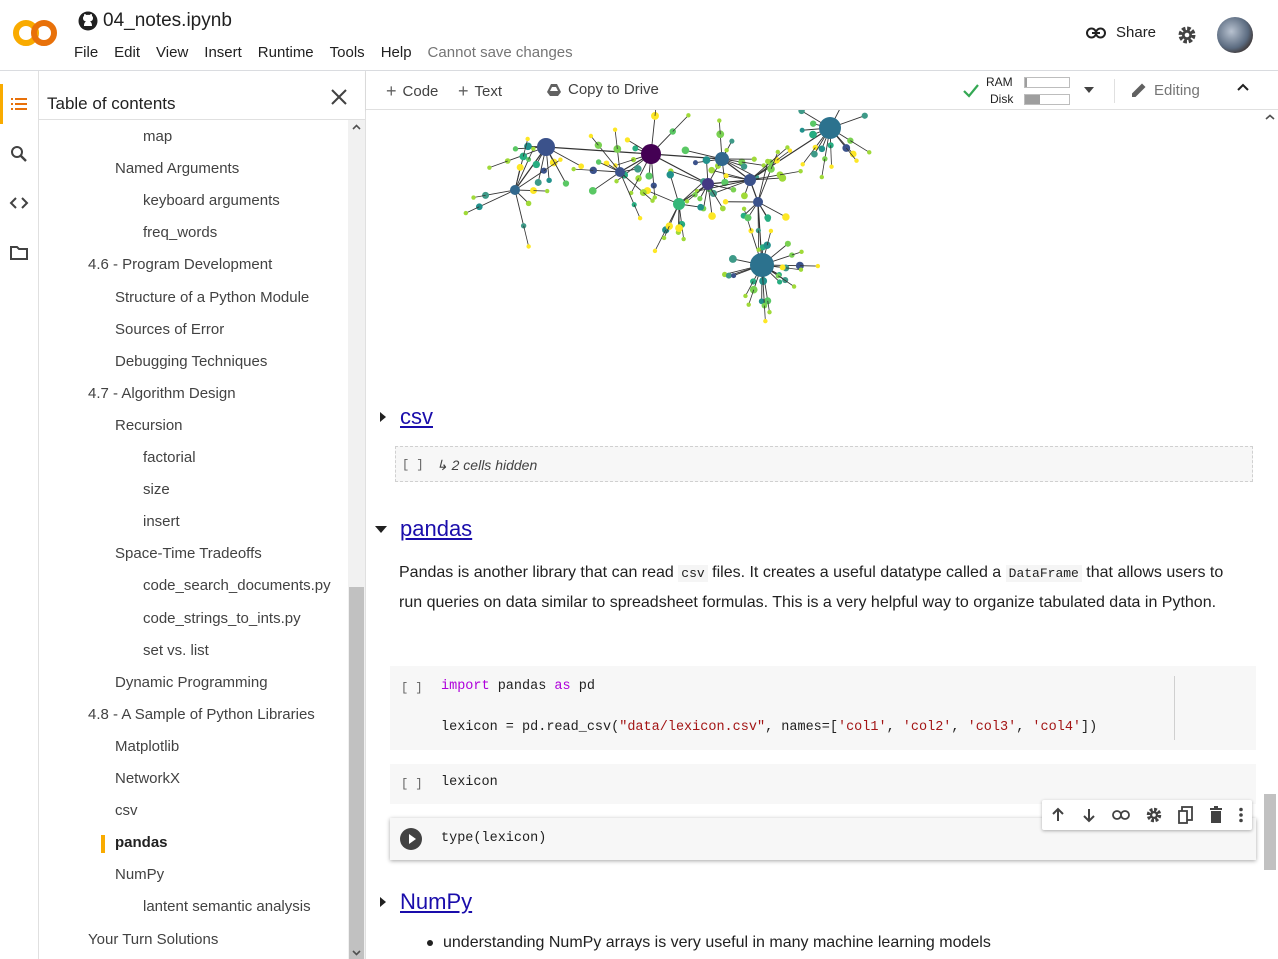 The width and height of the screenshot is (1278, 959). Describe the element at coordinates (356, 953) in the screenshot. I see `scroll-down-icon` at that location.